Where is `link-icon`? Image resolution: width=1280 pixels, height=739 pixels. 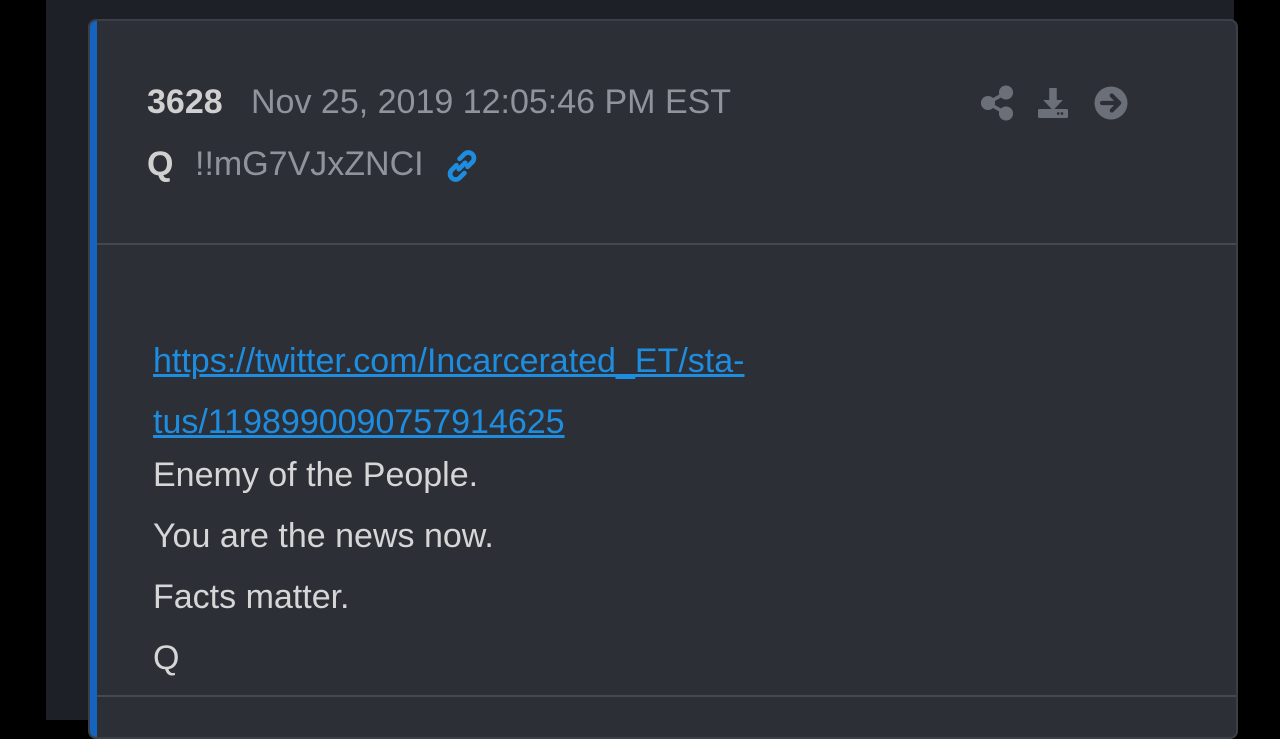
link-icon is located at coordinates (462, 166).